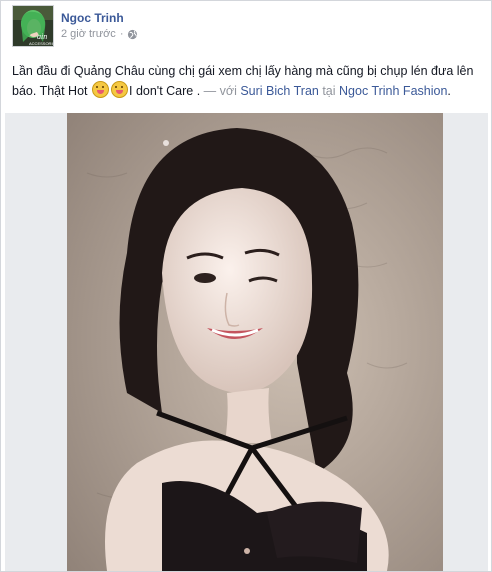 This screenshot has width=492, height=572. Describe the element at coordinates (220, 91) in the screenshot. I see `with-prefix: — với` at that location.